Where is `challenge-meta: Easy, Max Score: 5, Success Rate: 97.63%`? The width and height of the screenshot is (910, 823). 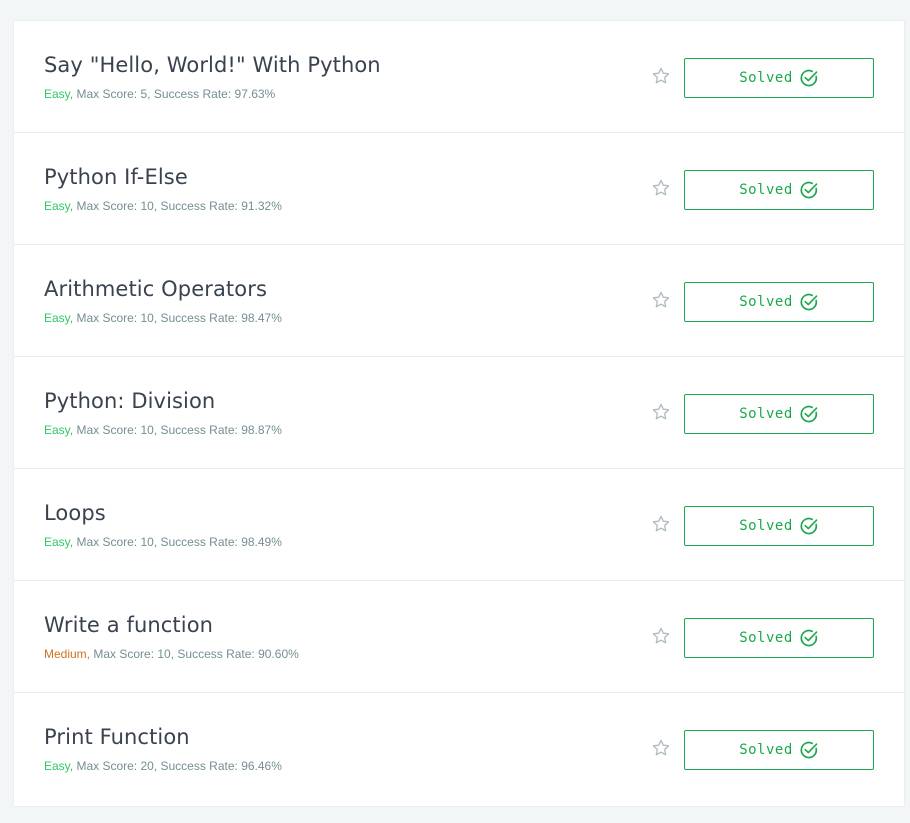 challenge-meta: Easy, Max Score: 5, Success Rate: 97.63% is located at coordinates (159, 94).